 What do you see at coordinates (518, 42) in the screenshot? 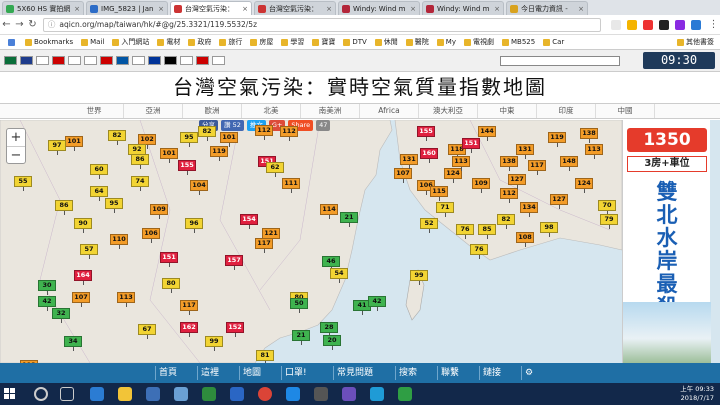
I see `bookmark-item: MB525` at bounding box center [518, 42].